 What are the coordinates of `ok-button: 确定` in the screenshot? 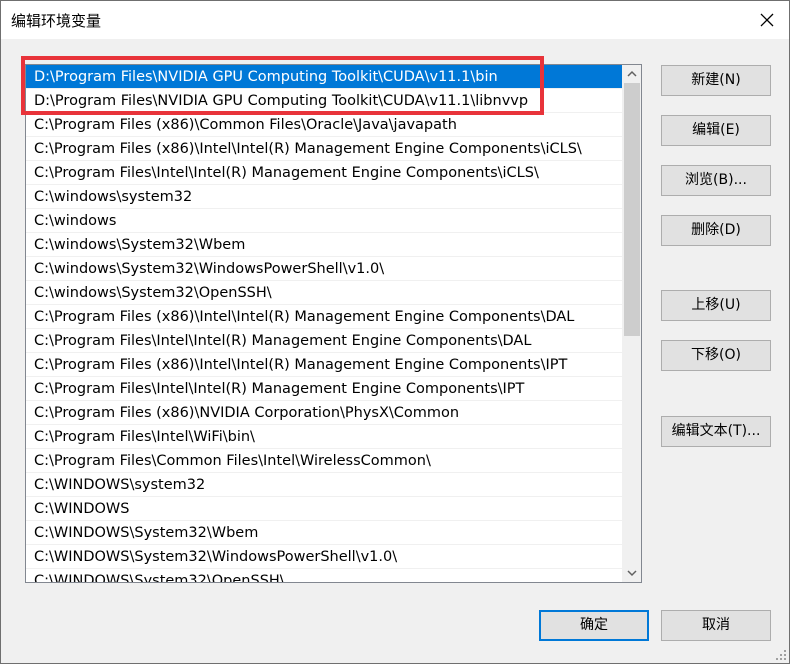 It's located at (594, 625).